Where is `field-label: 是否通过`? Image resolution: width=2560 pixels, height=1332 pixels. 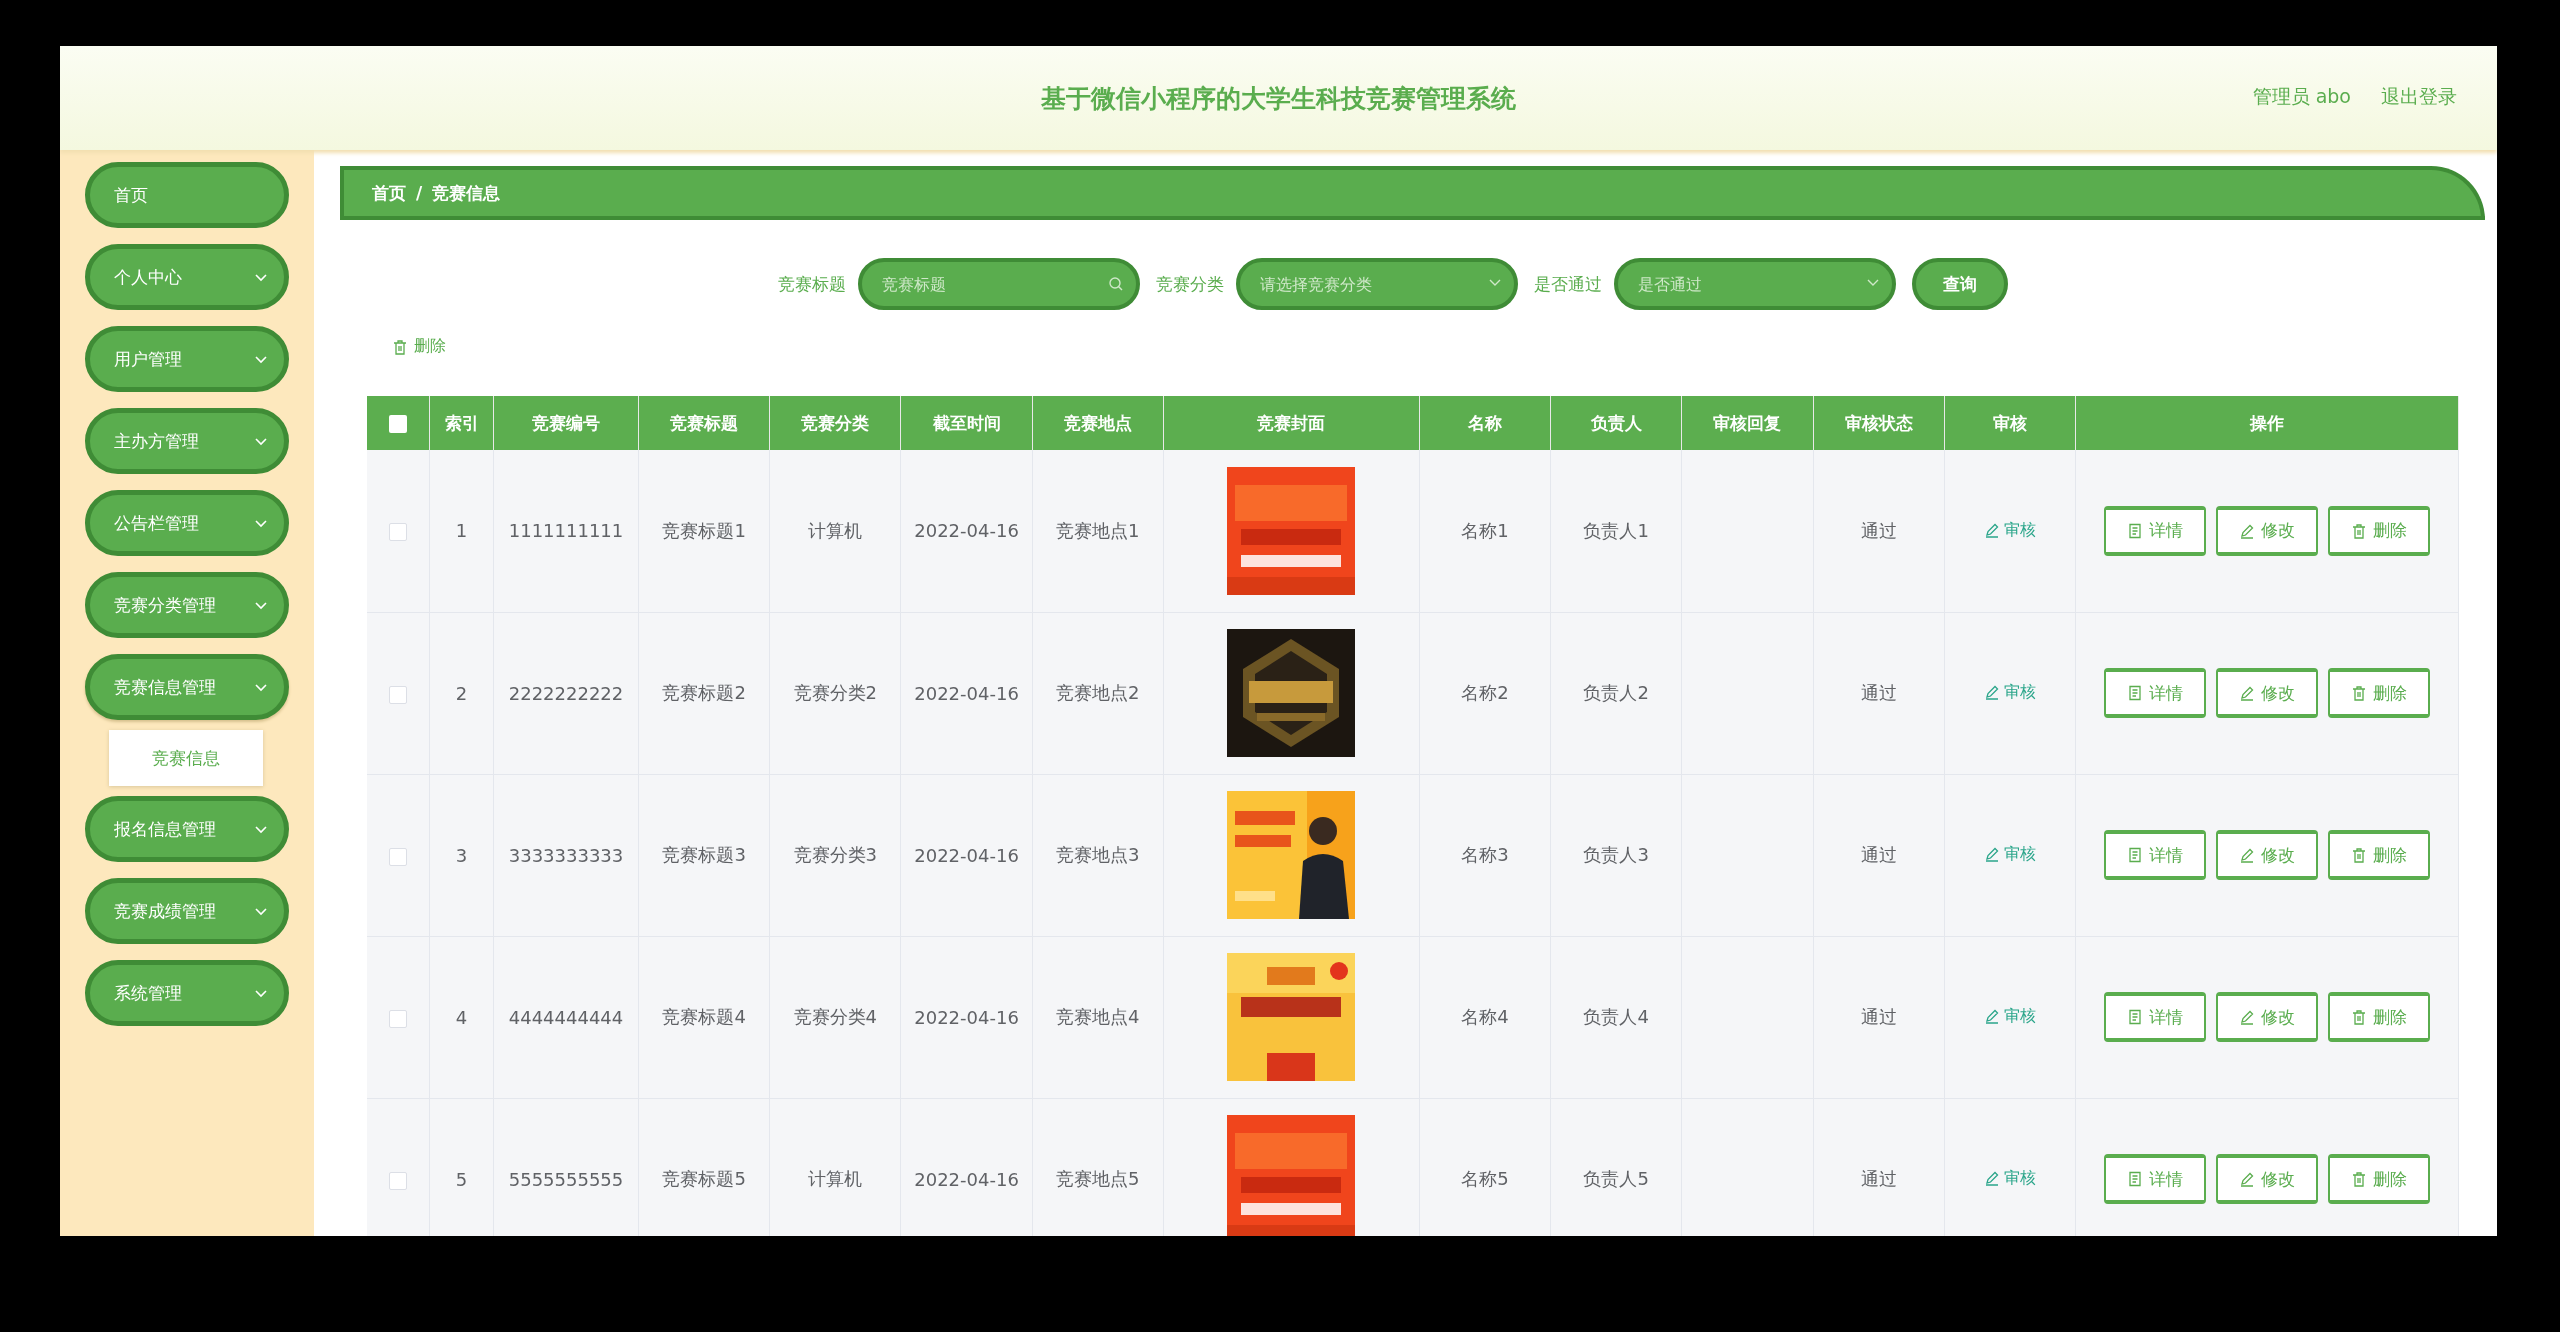 field-label: 是否通过 is located at coordinates (1567, 284).